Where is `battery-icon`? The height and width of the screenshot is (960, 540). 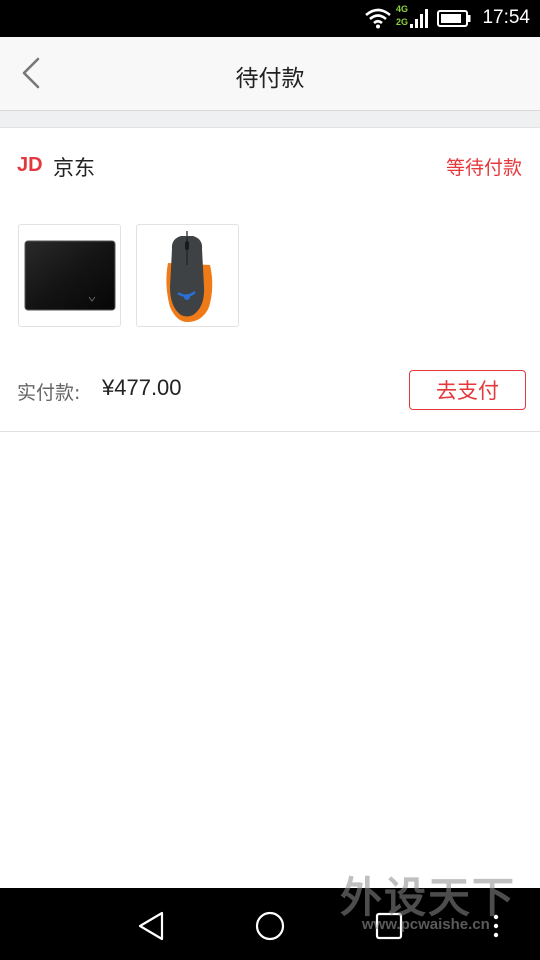 battery-icon is located at coordinates (454, 18).